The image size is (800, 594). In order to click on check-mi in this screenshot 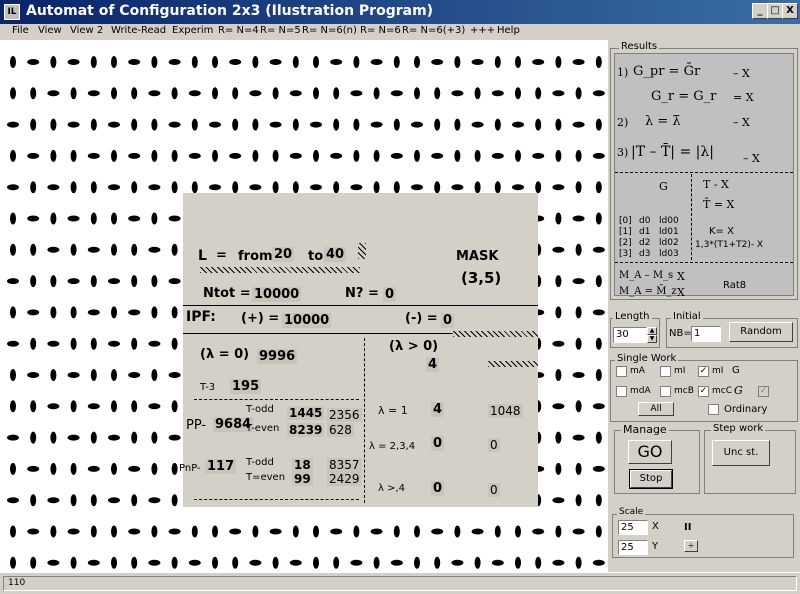, I will do `click(665, 371)`.